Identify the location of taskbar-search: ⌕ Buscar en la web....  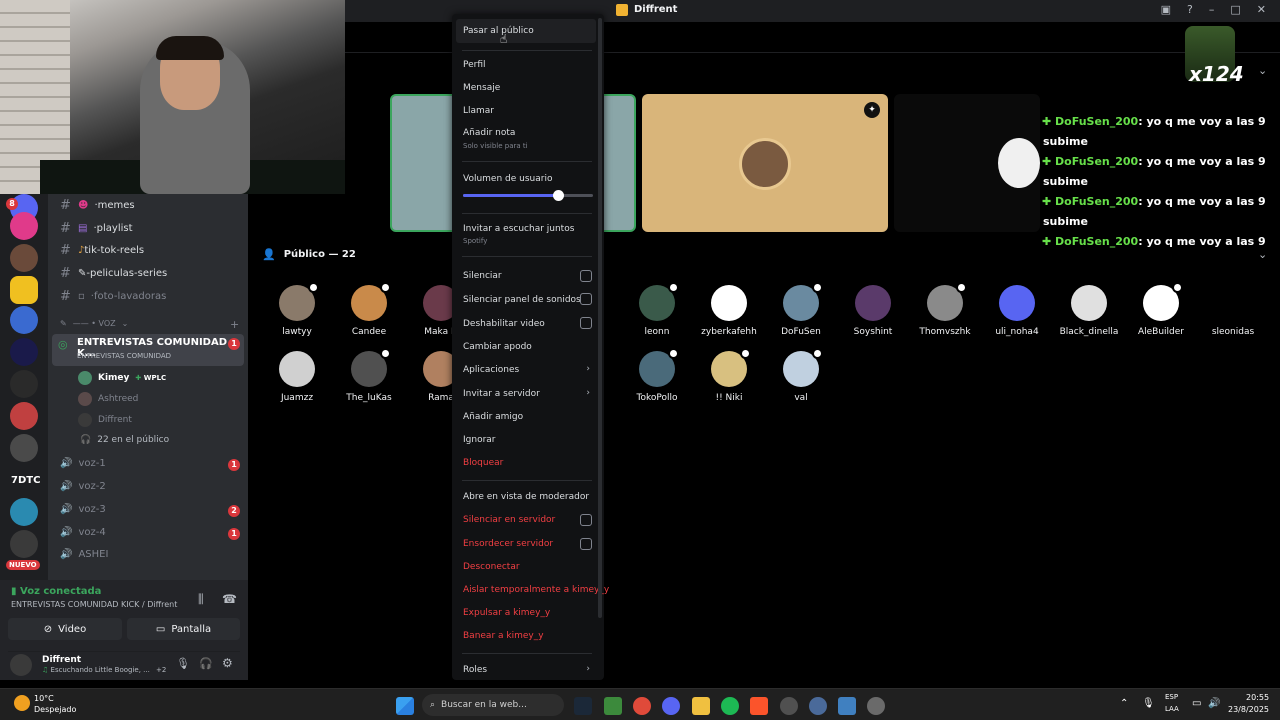
(493, 705).